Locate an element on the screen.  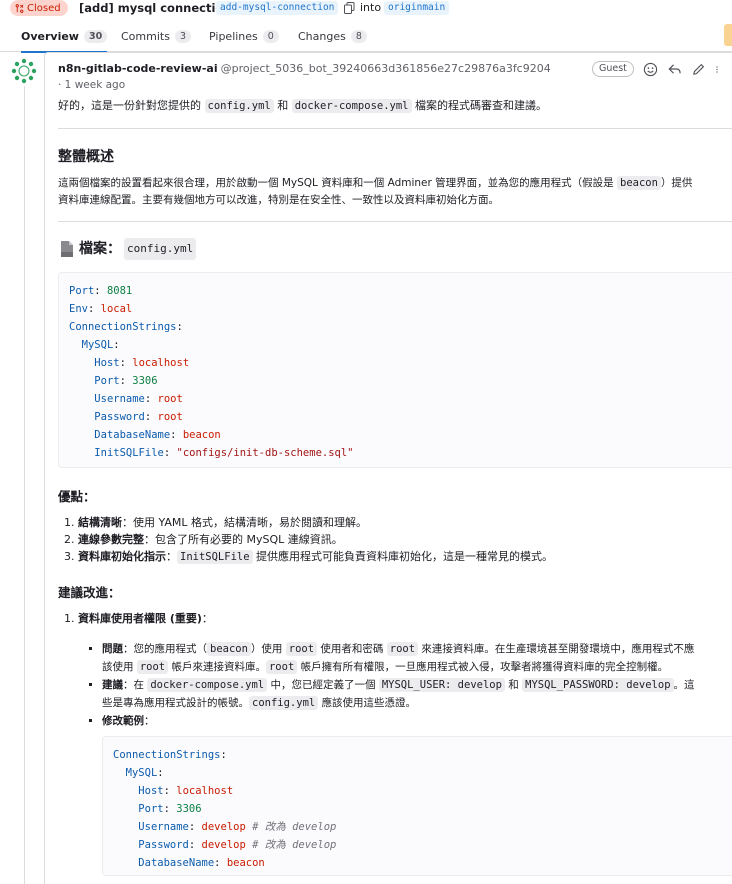
text: ）使用 is located at coordinates (266, 649).